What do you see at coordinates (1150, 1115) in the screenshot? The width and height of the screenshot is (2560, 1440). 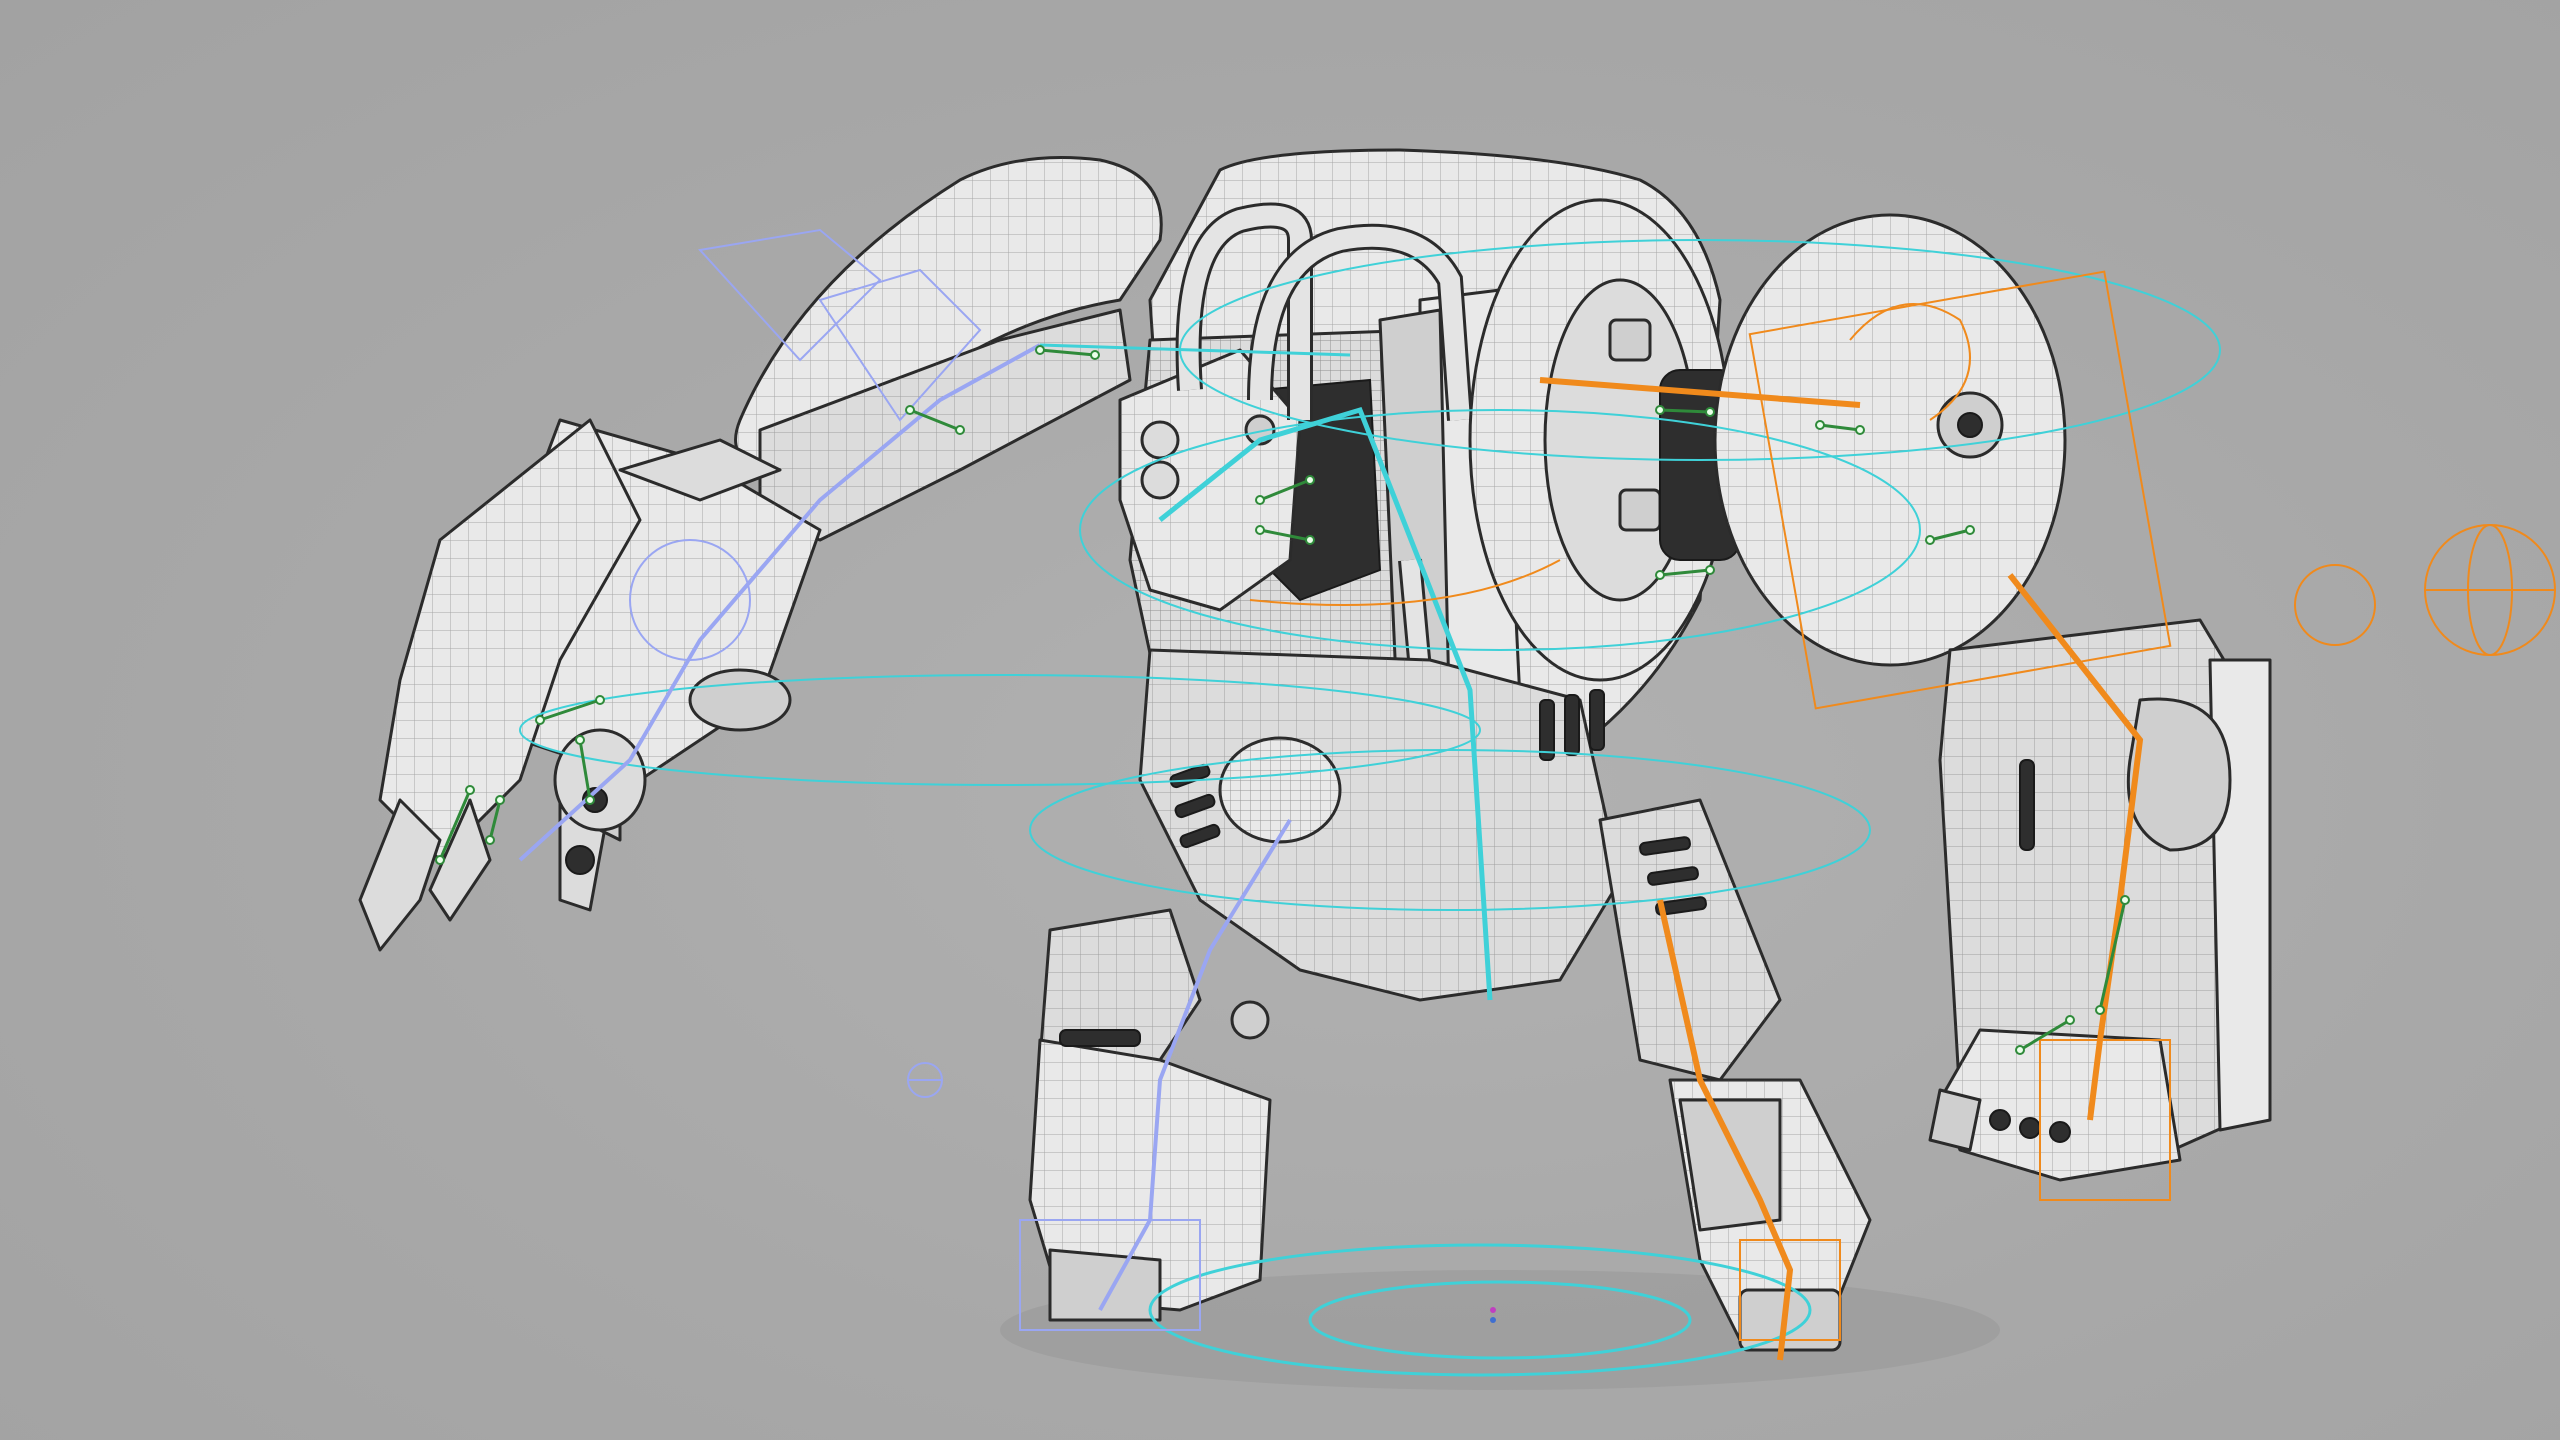 I see `left-leg-mesh` at bounding box center [1150, 1115].